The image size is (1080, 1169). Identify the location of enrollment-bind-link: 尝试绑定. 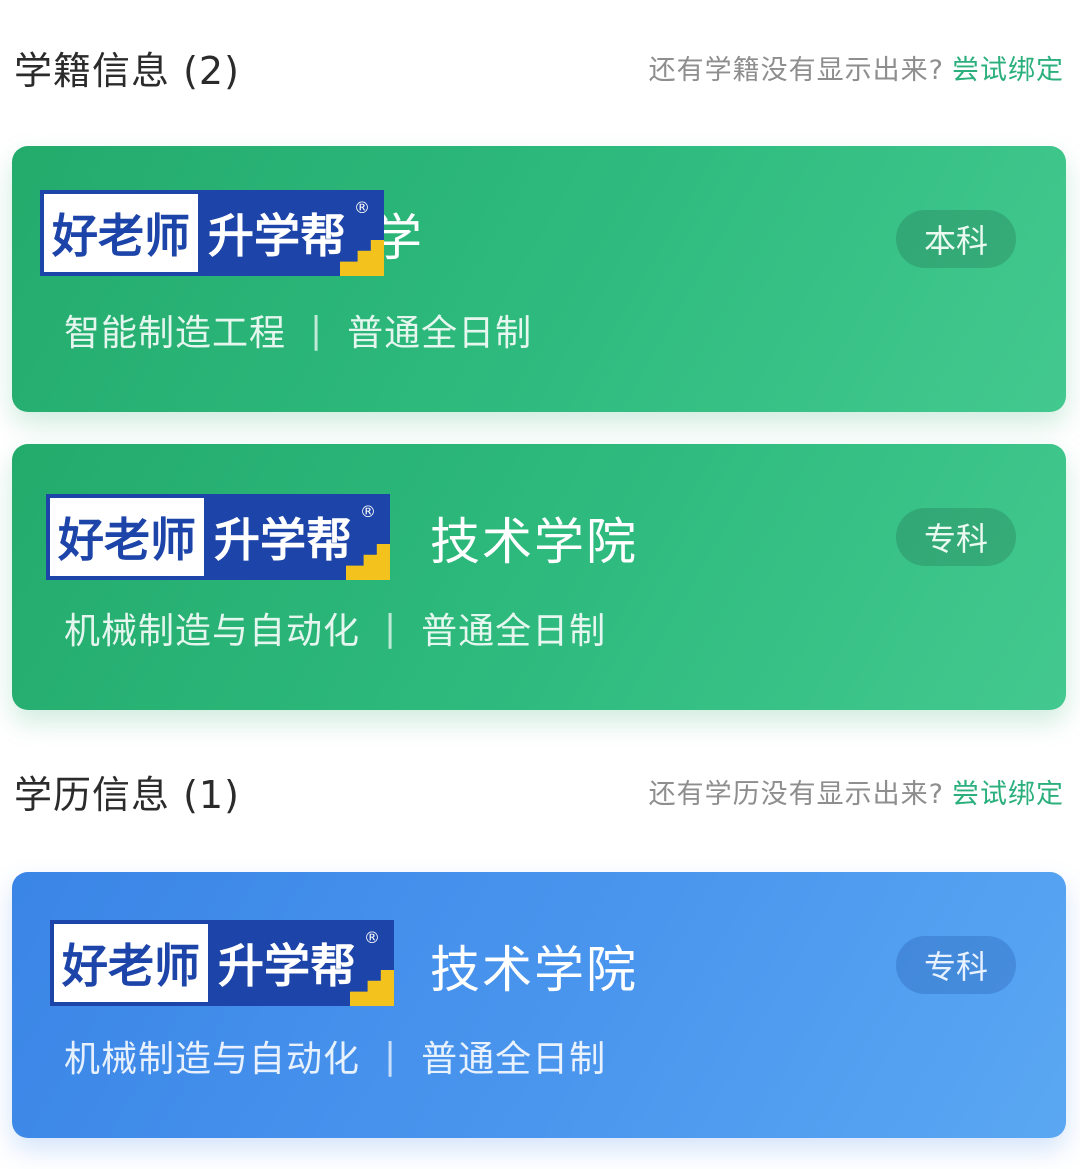
(1008, 70).